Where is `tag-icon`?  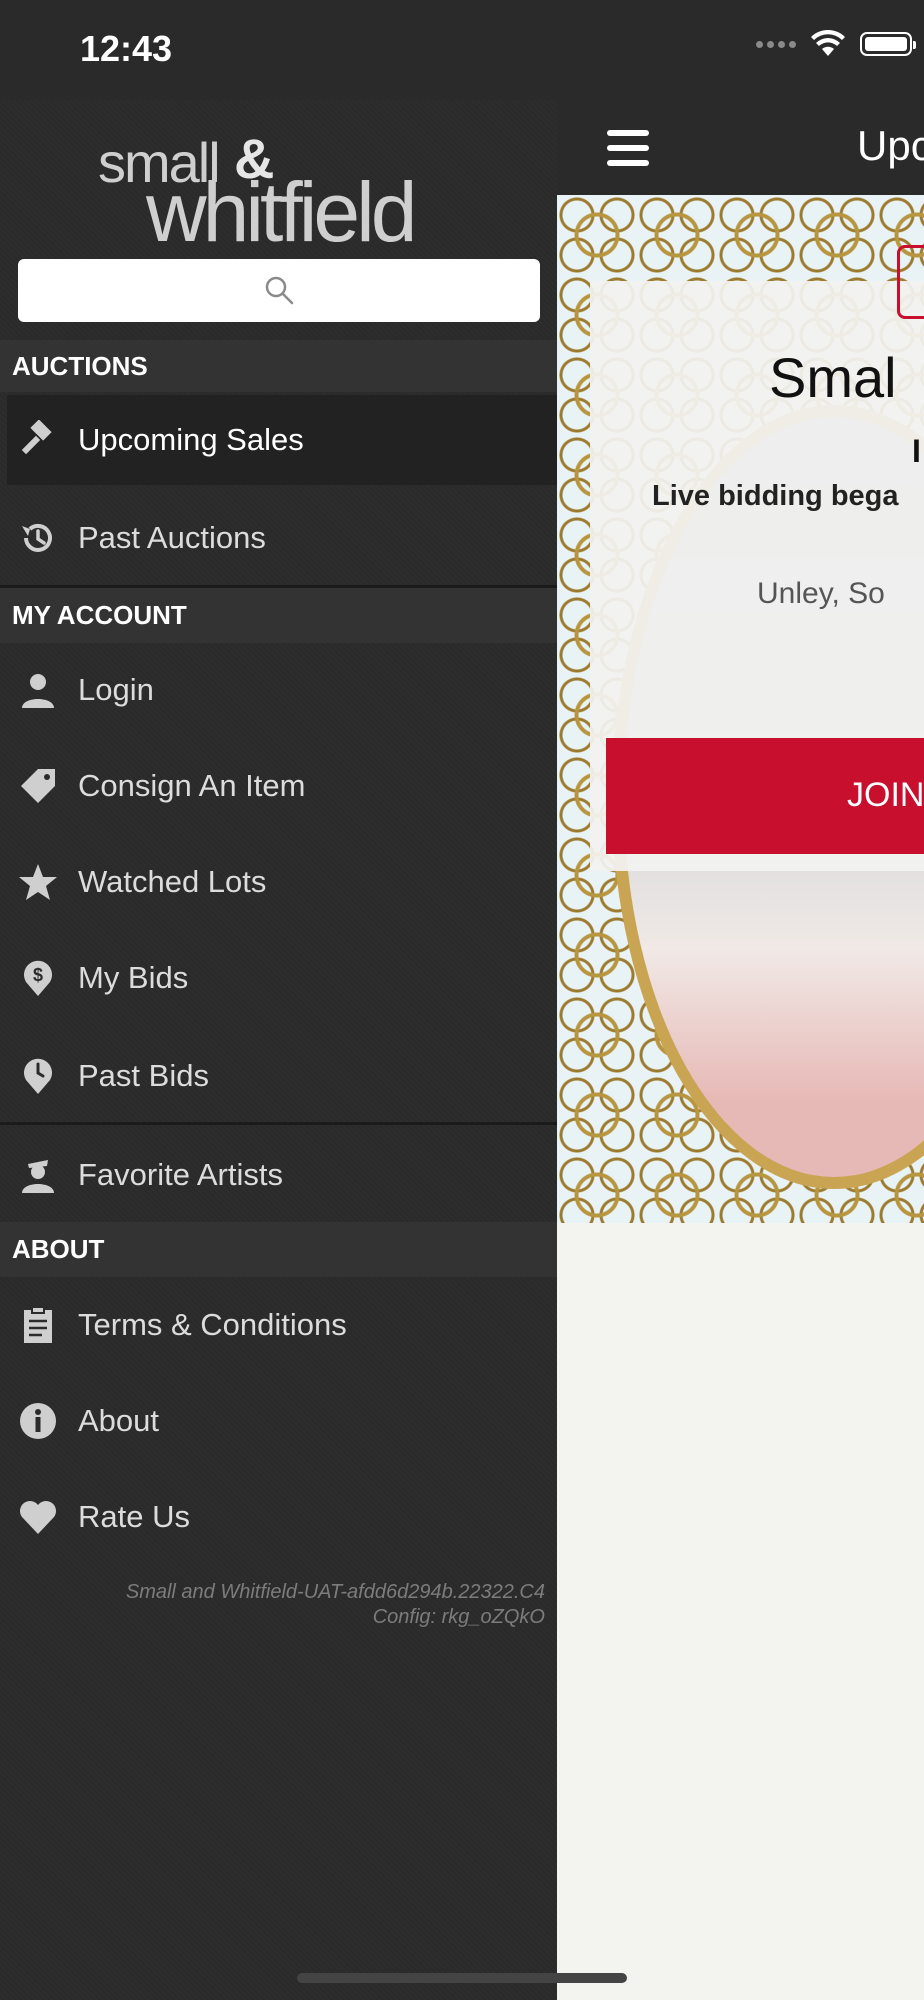
tag-icon is located at coordinates (38, 786).